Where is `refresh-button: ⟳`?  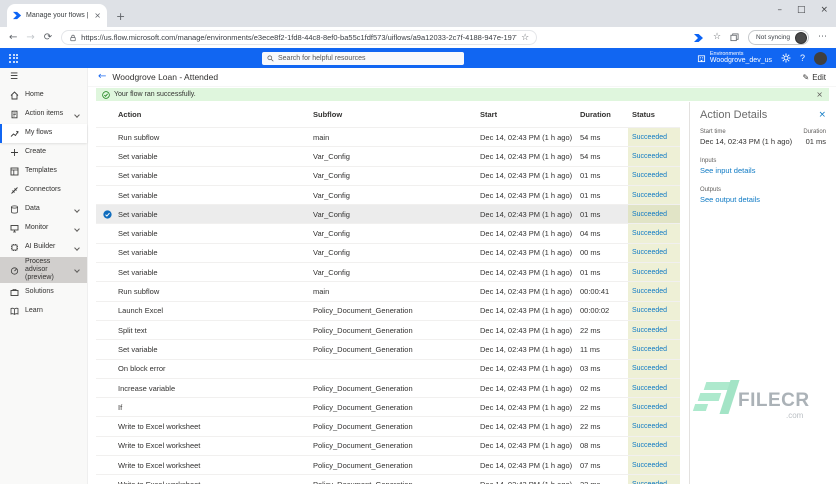 refresh-button: ⟳ is located at coordinates (48, 37).